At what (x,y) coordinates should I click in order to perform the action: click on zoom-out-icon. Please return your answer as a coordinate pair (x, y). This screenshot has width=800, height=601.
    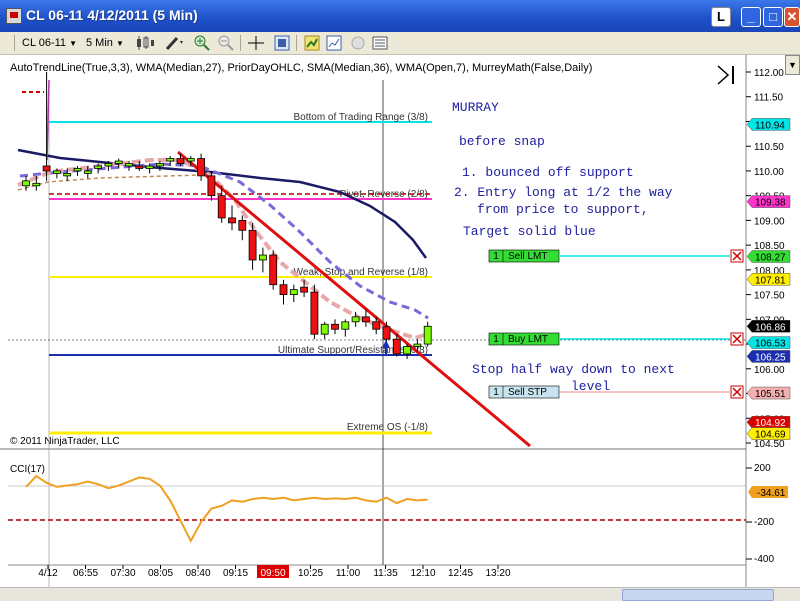
    Looking at the image, I should click on (226, 43).